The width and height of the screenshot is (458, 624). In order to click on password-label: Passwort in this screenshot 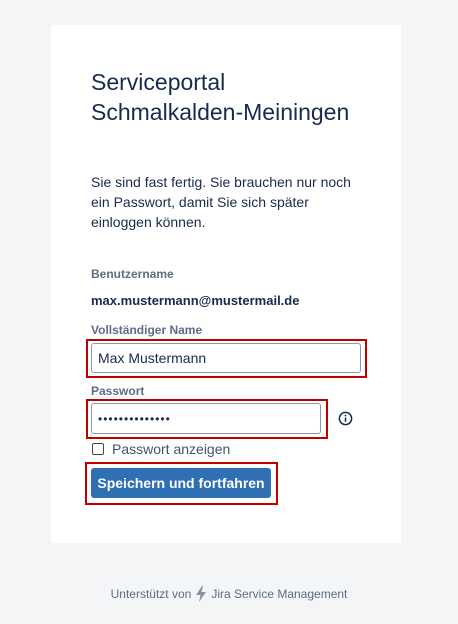, I will do `click(118, 391)`.